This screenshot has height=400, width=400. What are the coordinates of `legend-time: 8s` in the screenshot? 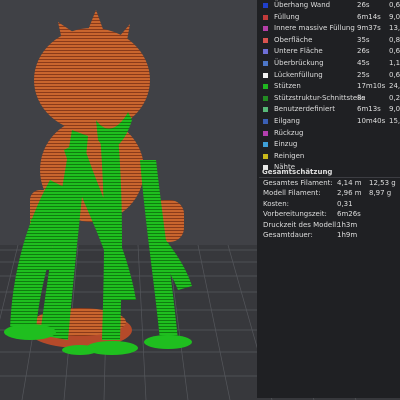 It's located at (361, 97).